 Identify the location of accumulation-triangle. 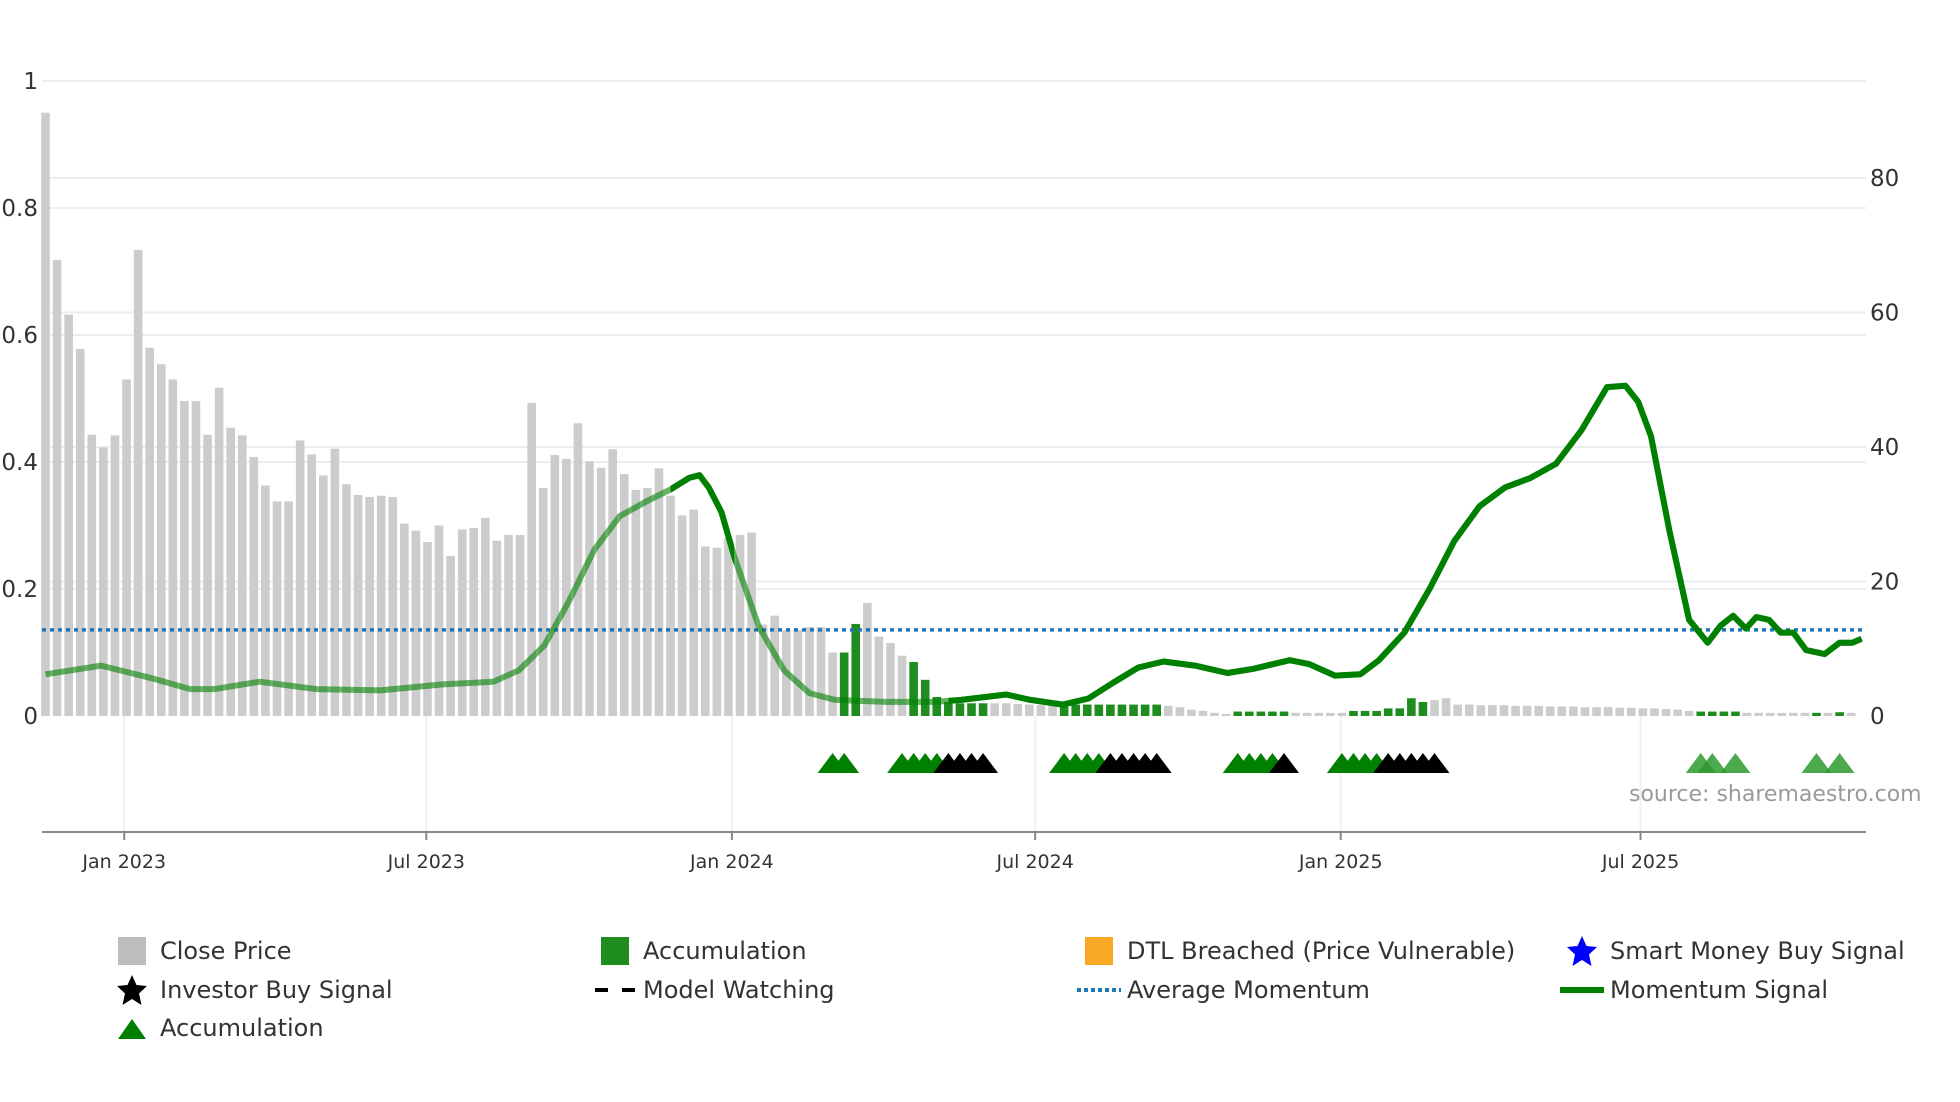
(1735, 763).